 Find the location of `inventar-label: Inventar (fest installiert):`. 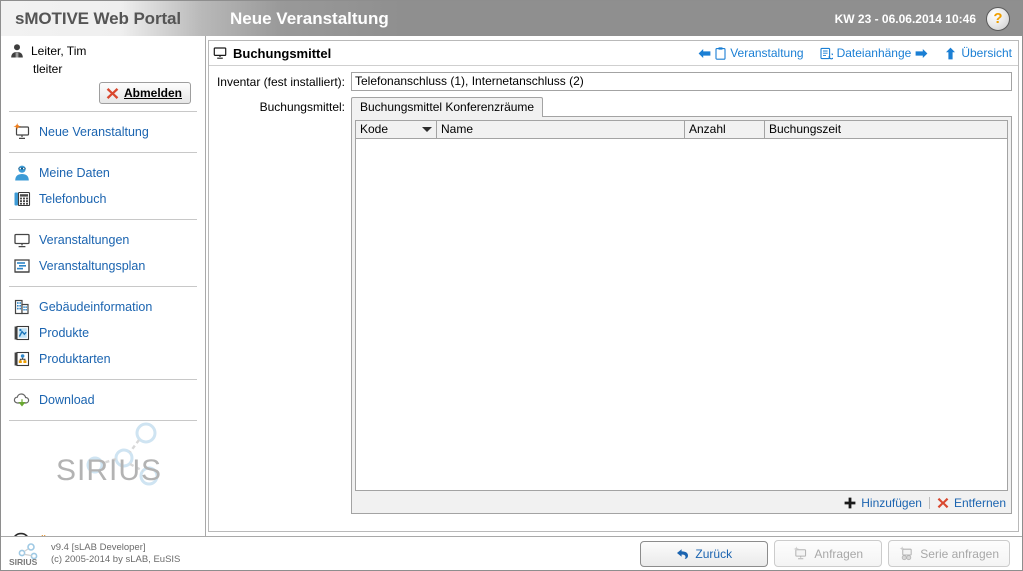

inventar-label: Inventar (fest installiert): is located at coordinates (280, 82).